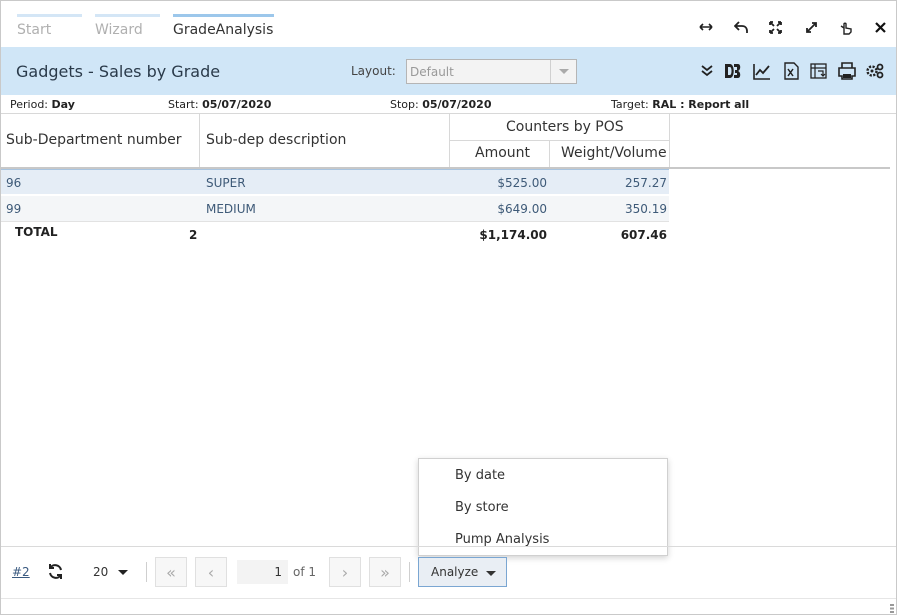 Image resolution: width=897 pixels, height=615 pixels. What do you see at coordinates (775, 27) in the screenshot?
I see `fit-icon` at bounding box center [775, 27].